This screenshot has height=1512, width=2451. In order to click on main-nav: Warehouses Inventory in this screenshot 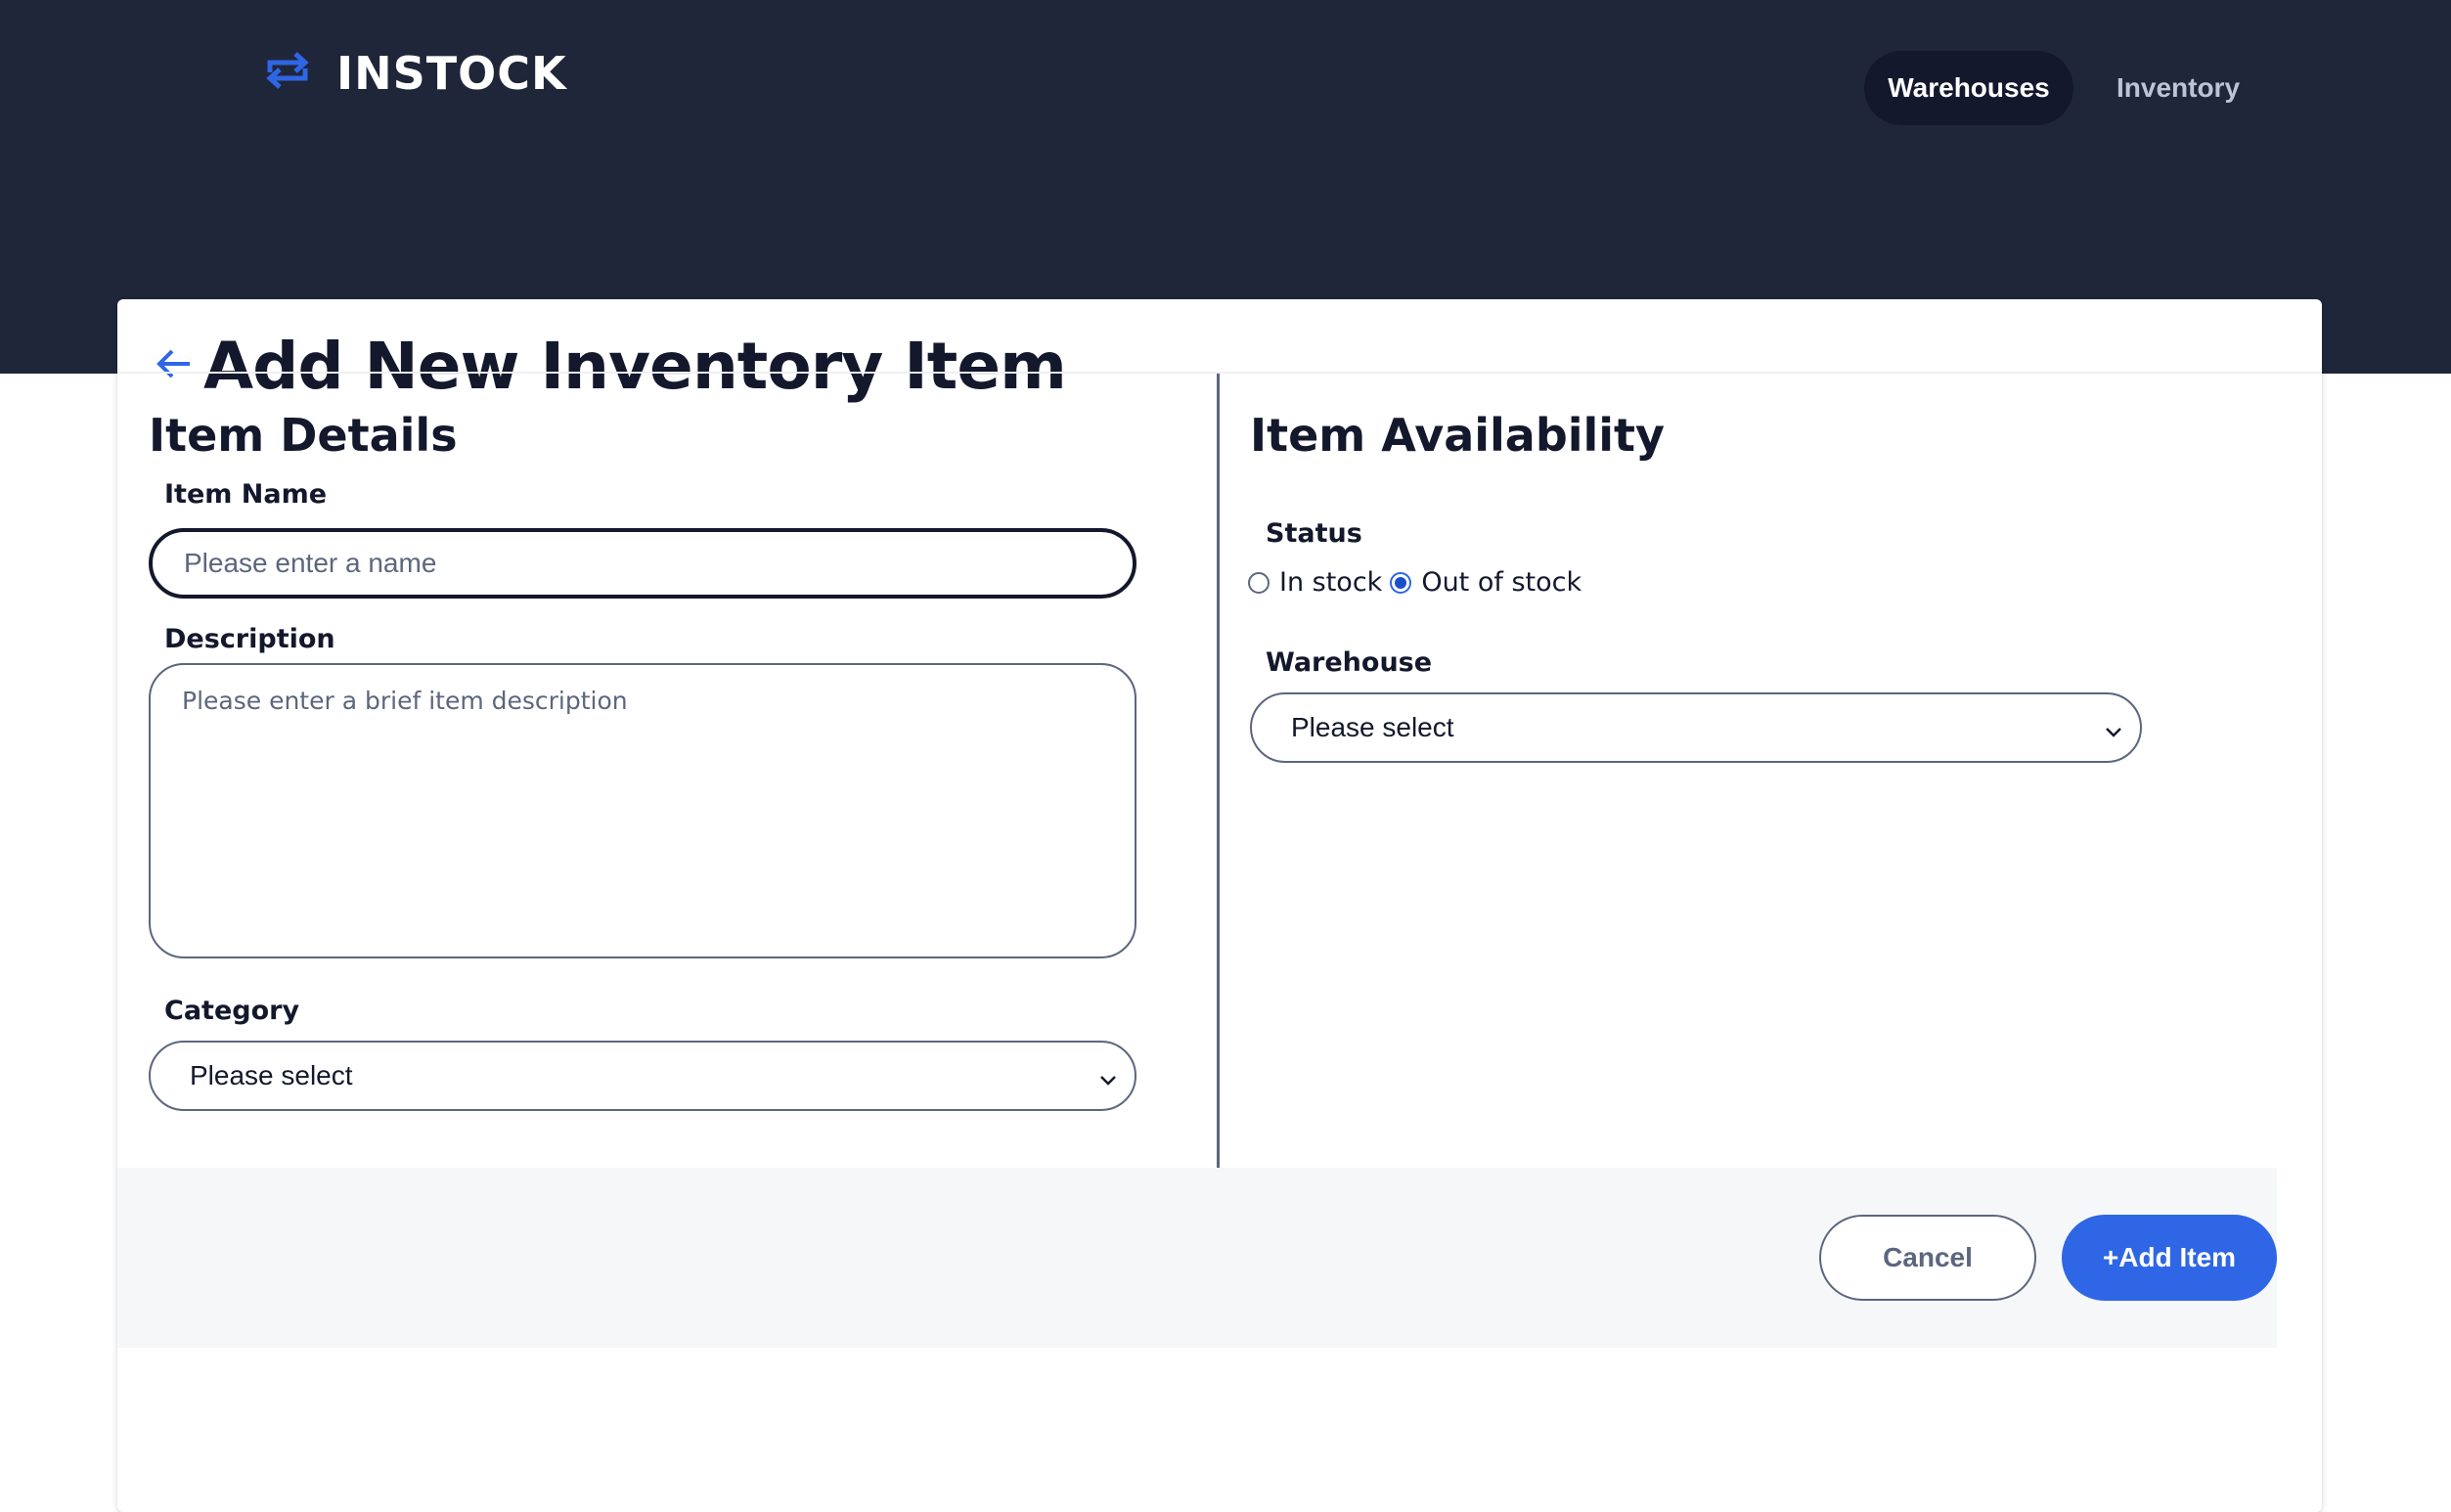, I will do `click(2073, 88)`.